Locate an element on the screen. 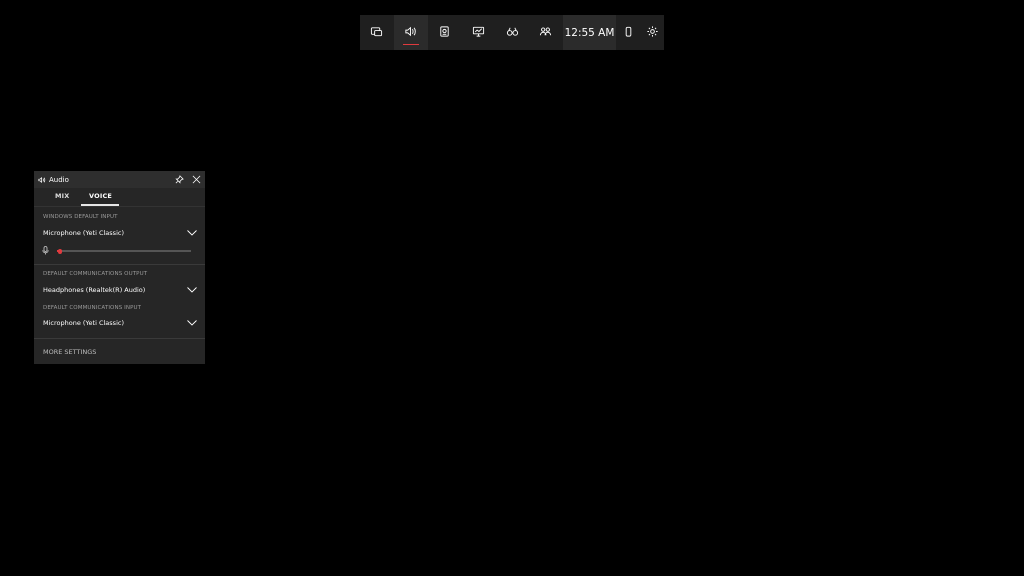  audio-button is located at coordinates (410, 32).